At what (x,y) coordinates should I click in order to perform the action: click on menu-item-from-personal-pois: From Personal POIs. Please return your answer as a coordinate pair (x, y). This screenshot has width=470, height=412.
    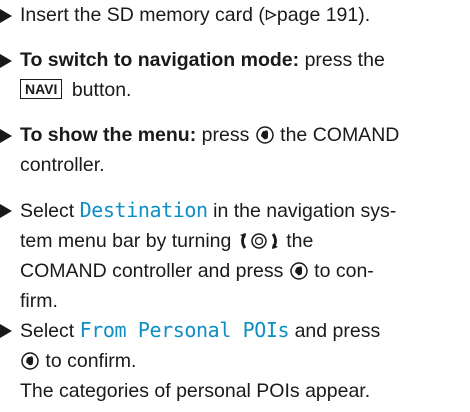
    Looking at the image, I should click on (184, 330).